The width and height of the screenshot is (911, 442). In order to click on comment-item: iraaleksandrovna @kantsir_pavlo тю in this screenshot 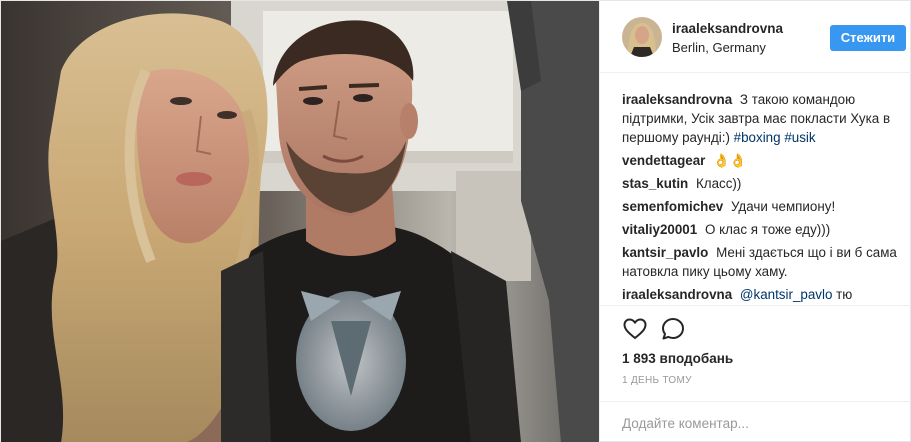, I will do `click(759, 294)`.